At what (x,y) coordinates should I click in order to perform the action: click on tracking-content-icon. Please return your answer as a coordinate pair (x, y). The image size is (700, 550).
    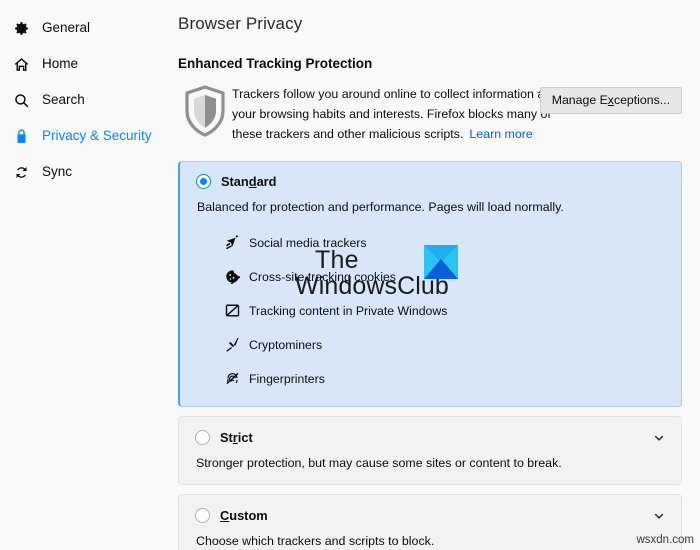
    Looking at the image, I should click on (232, 311).